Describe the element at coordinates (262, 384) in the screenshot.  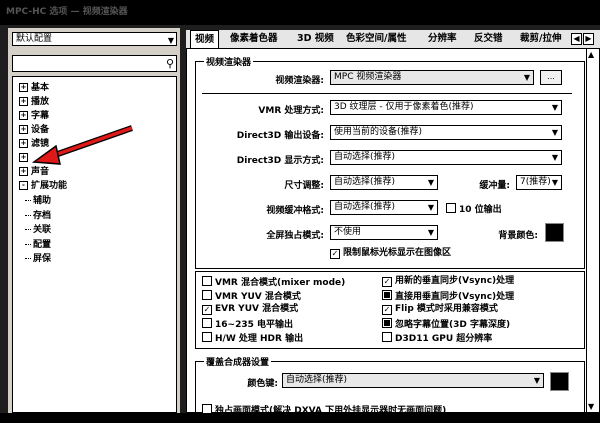
I see `color-key-label: 颜色键:` at that location.